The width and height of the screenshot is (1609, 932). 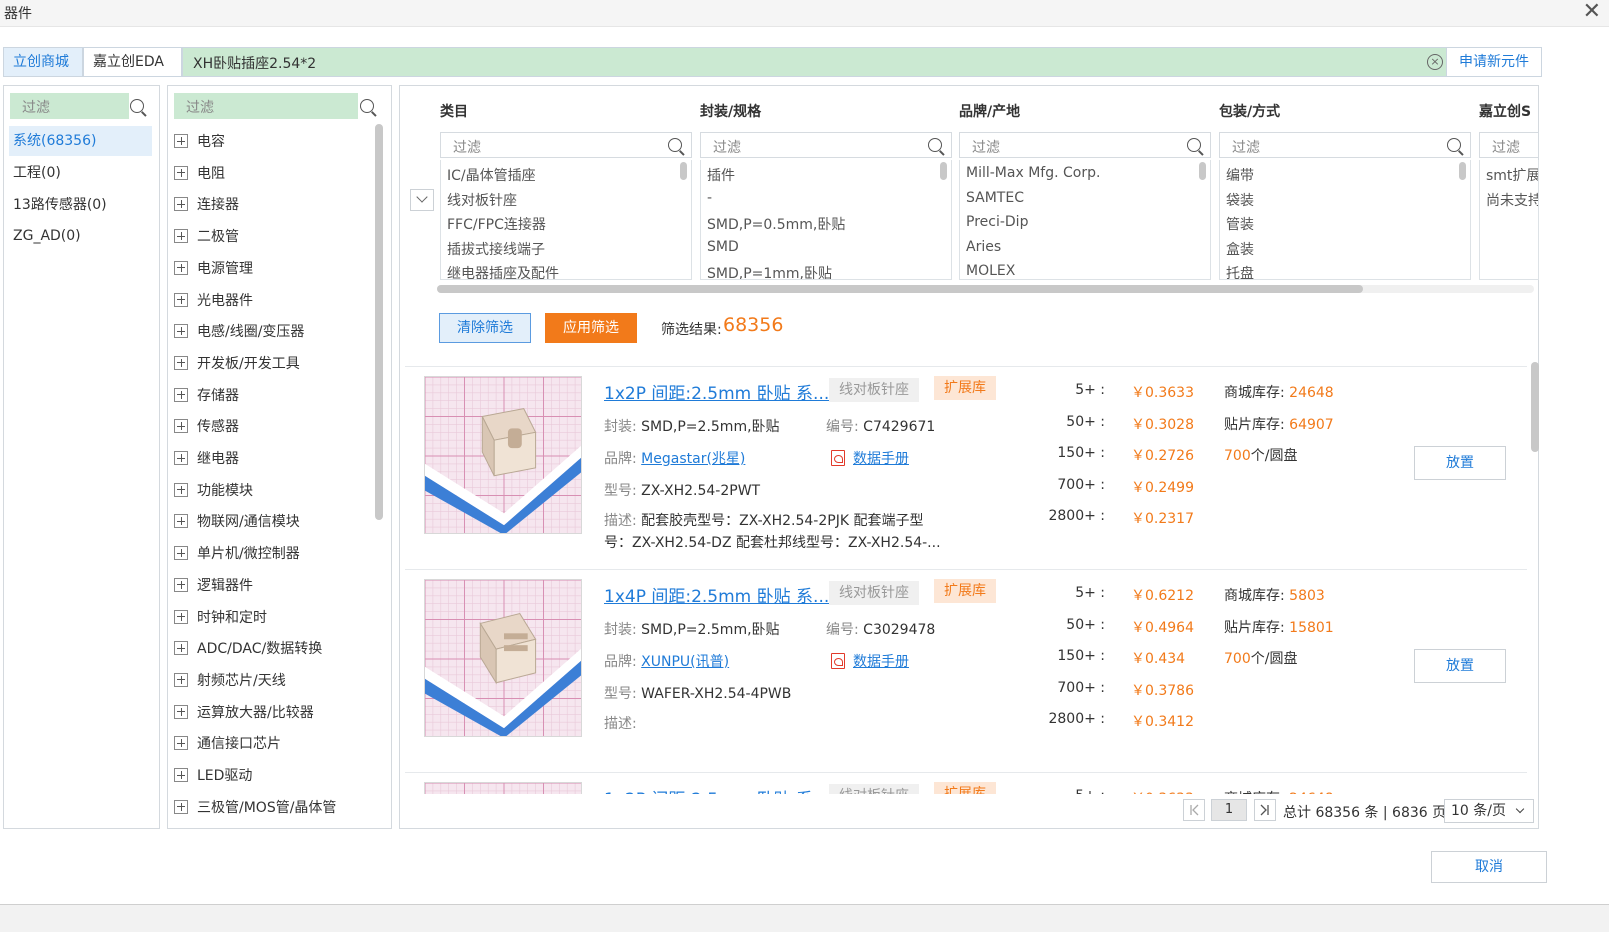 I want to click on filter-option: FFC/FPC连接器, so click(x=496, y=224).